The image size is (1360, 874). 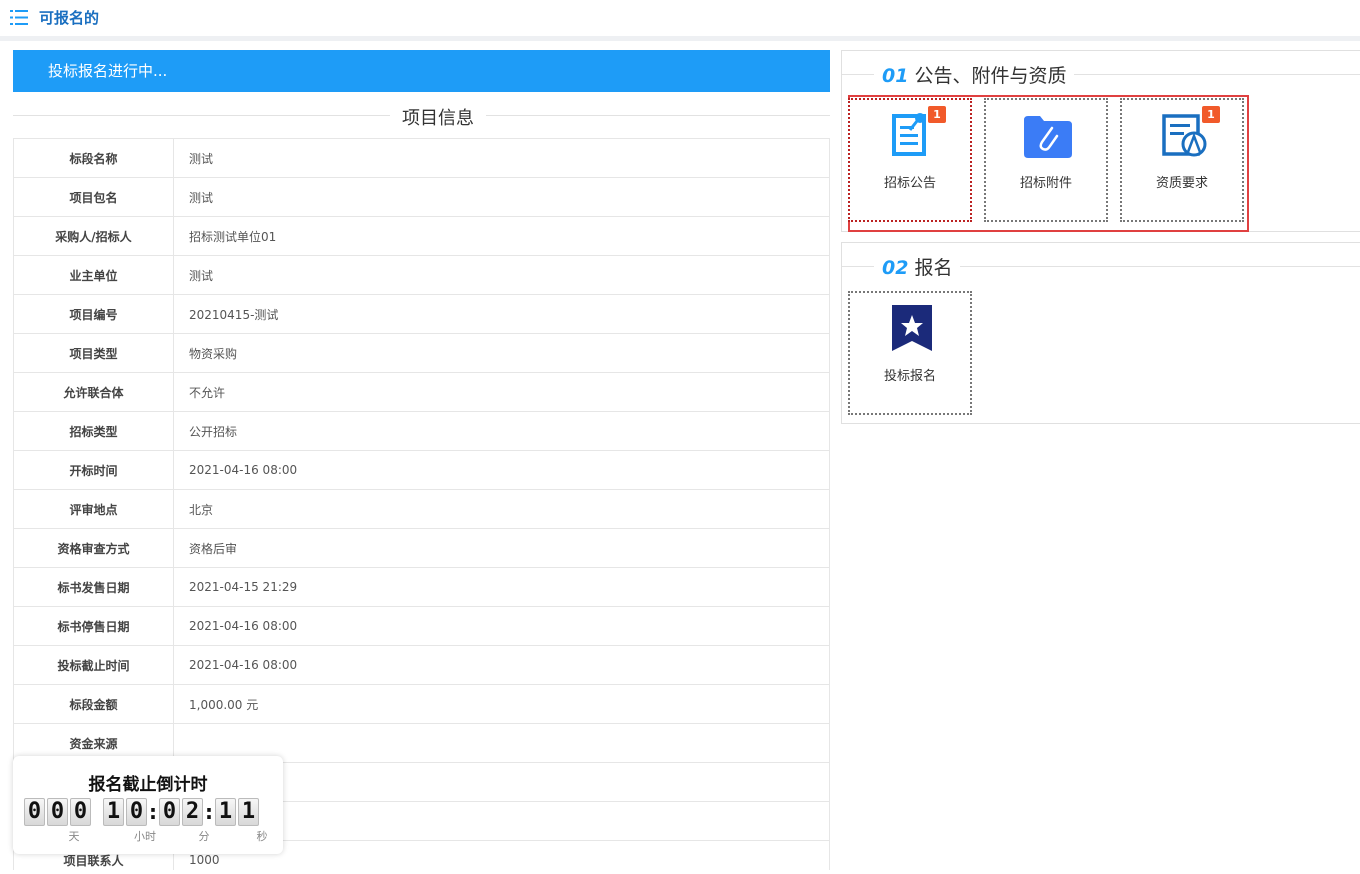 I want to click on table-row: 项目编号 20210415-测试, so click(x=421, y=314).